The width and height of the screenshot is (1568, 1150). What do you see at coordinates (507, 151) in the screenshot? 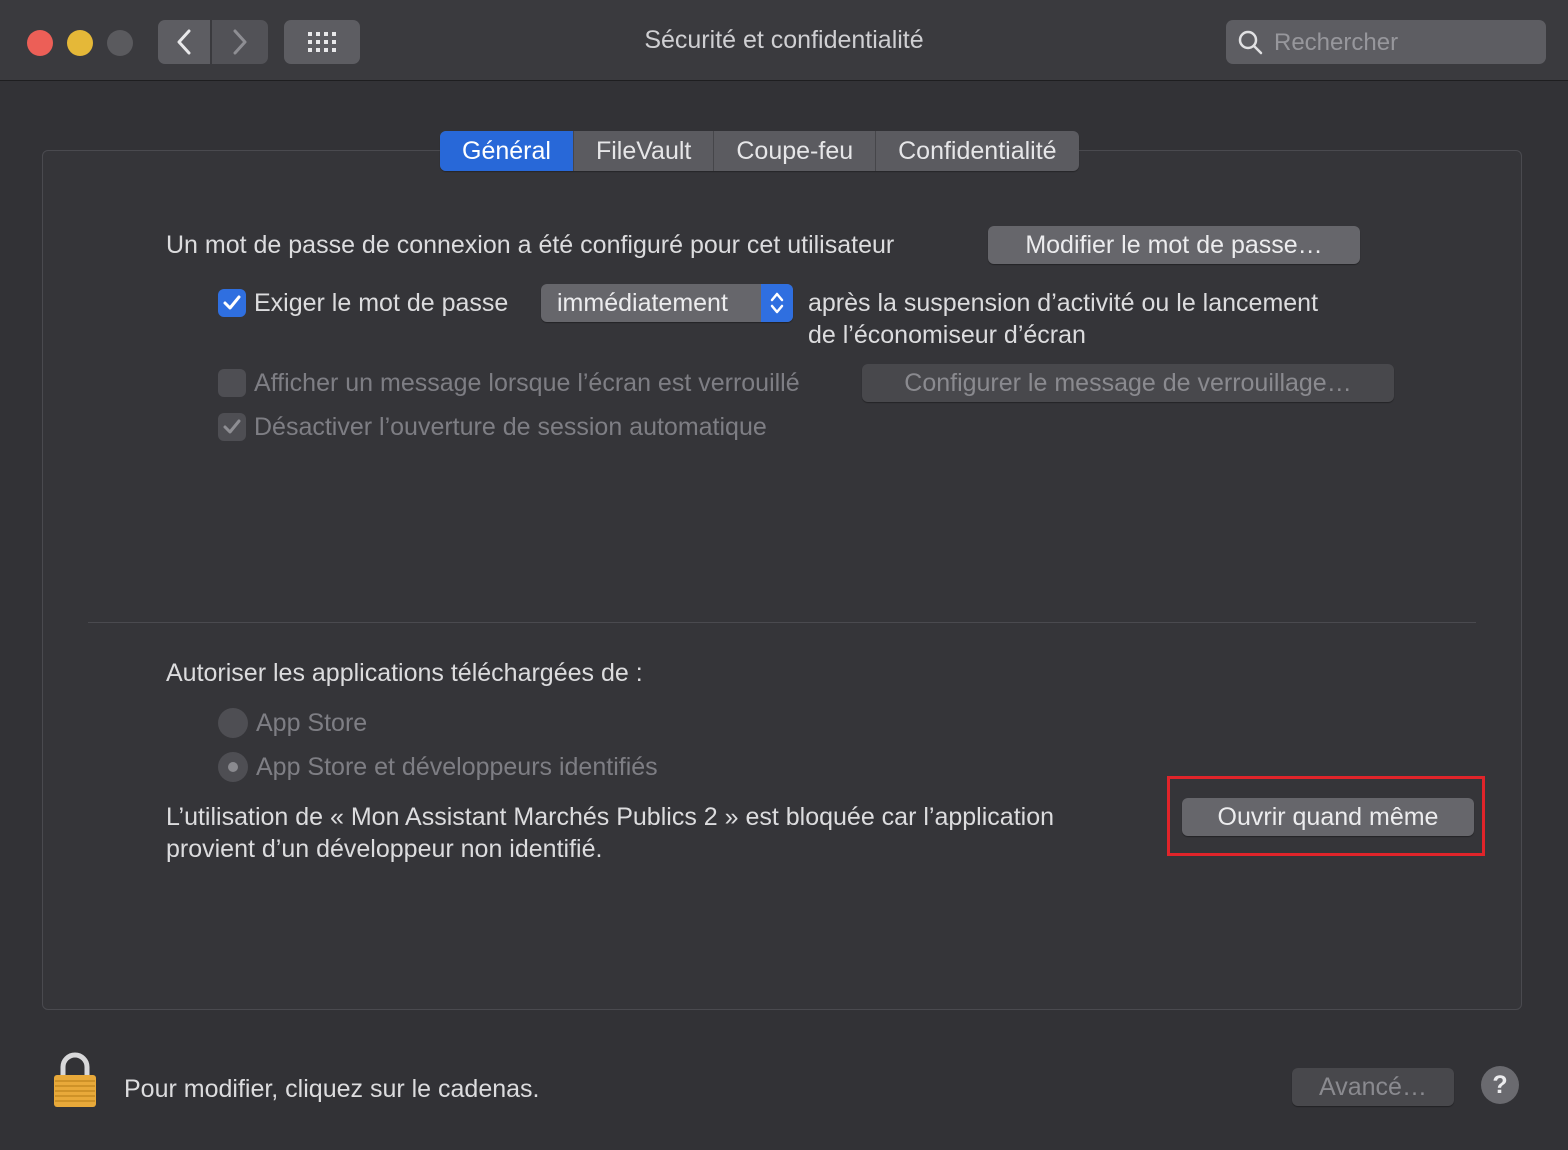
I see `tab-general: Général` at bounding box center [507, 151].